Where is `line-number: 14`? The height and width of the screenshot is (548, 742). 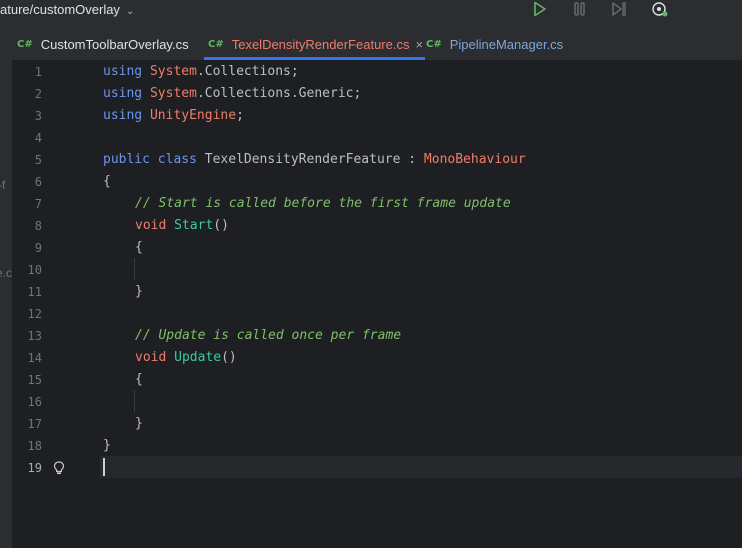 line-number: 14 is located at coordinates (34, 358).